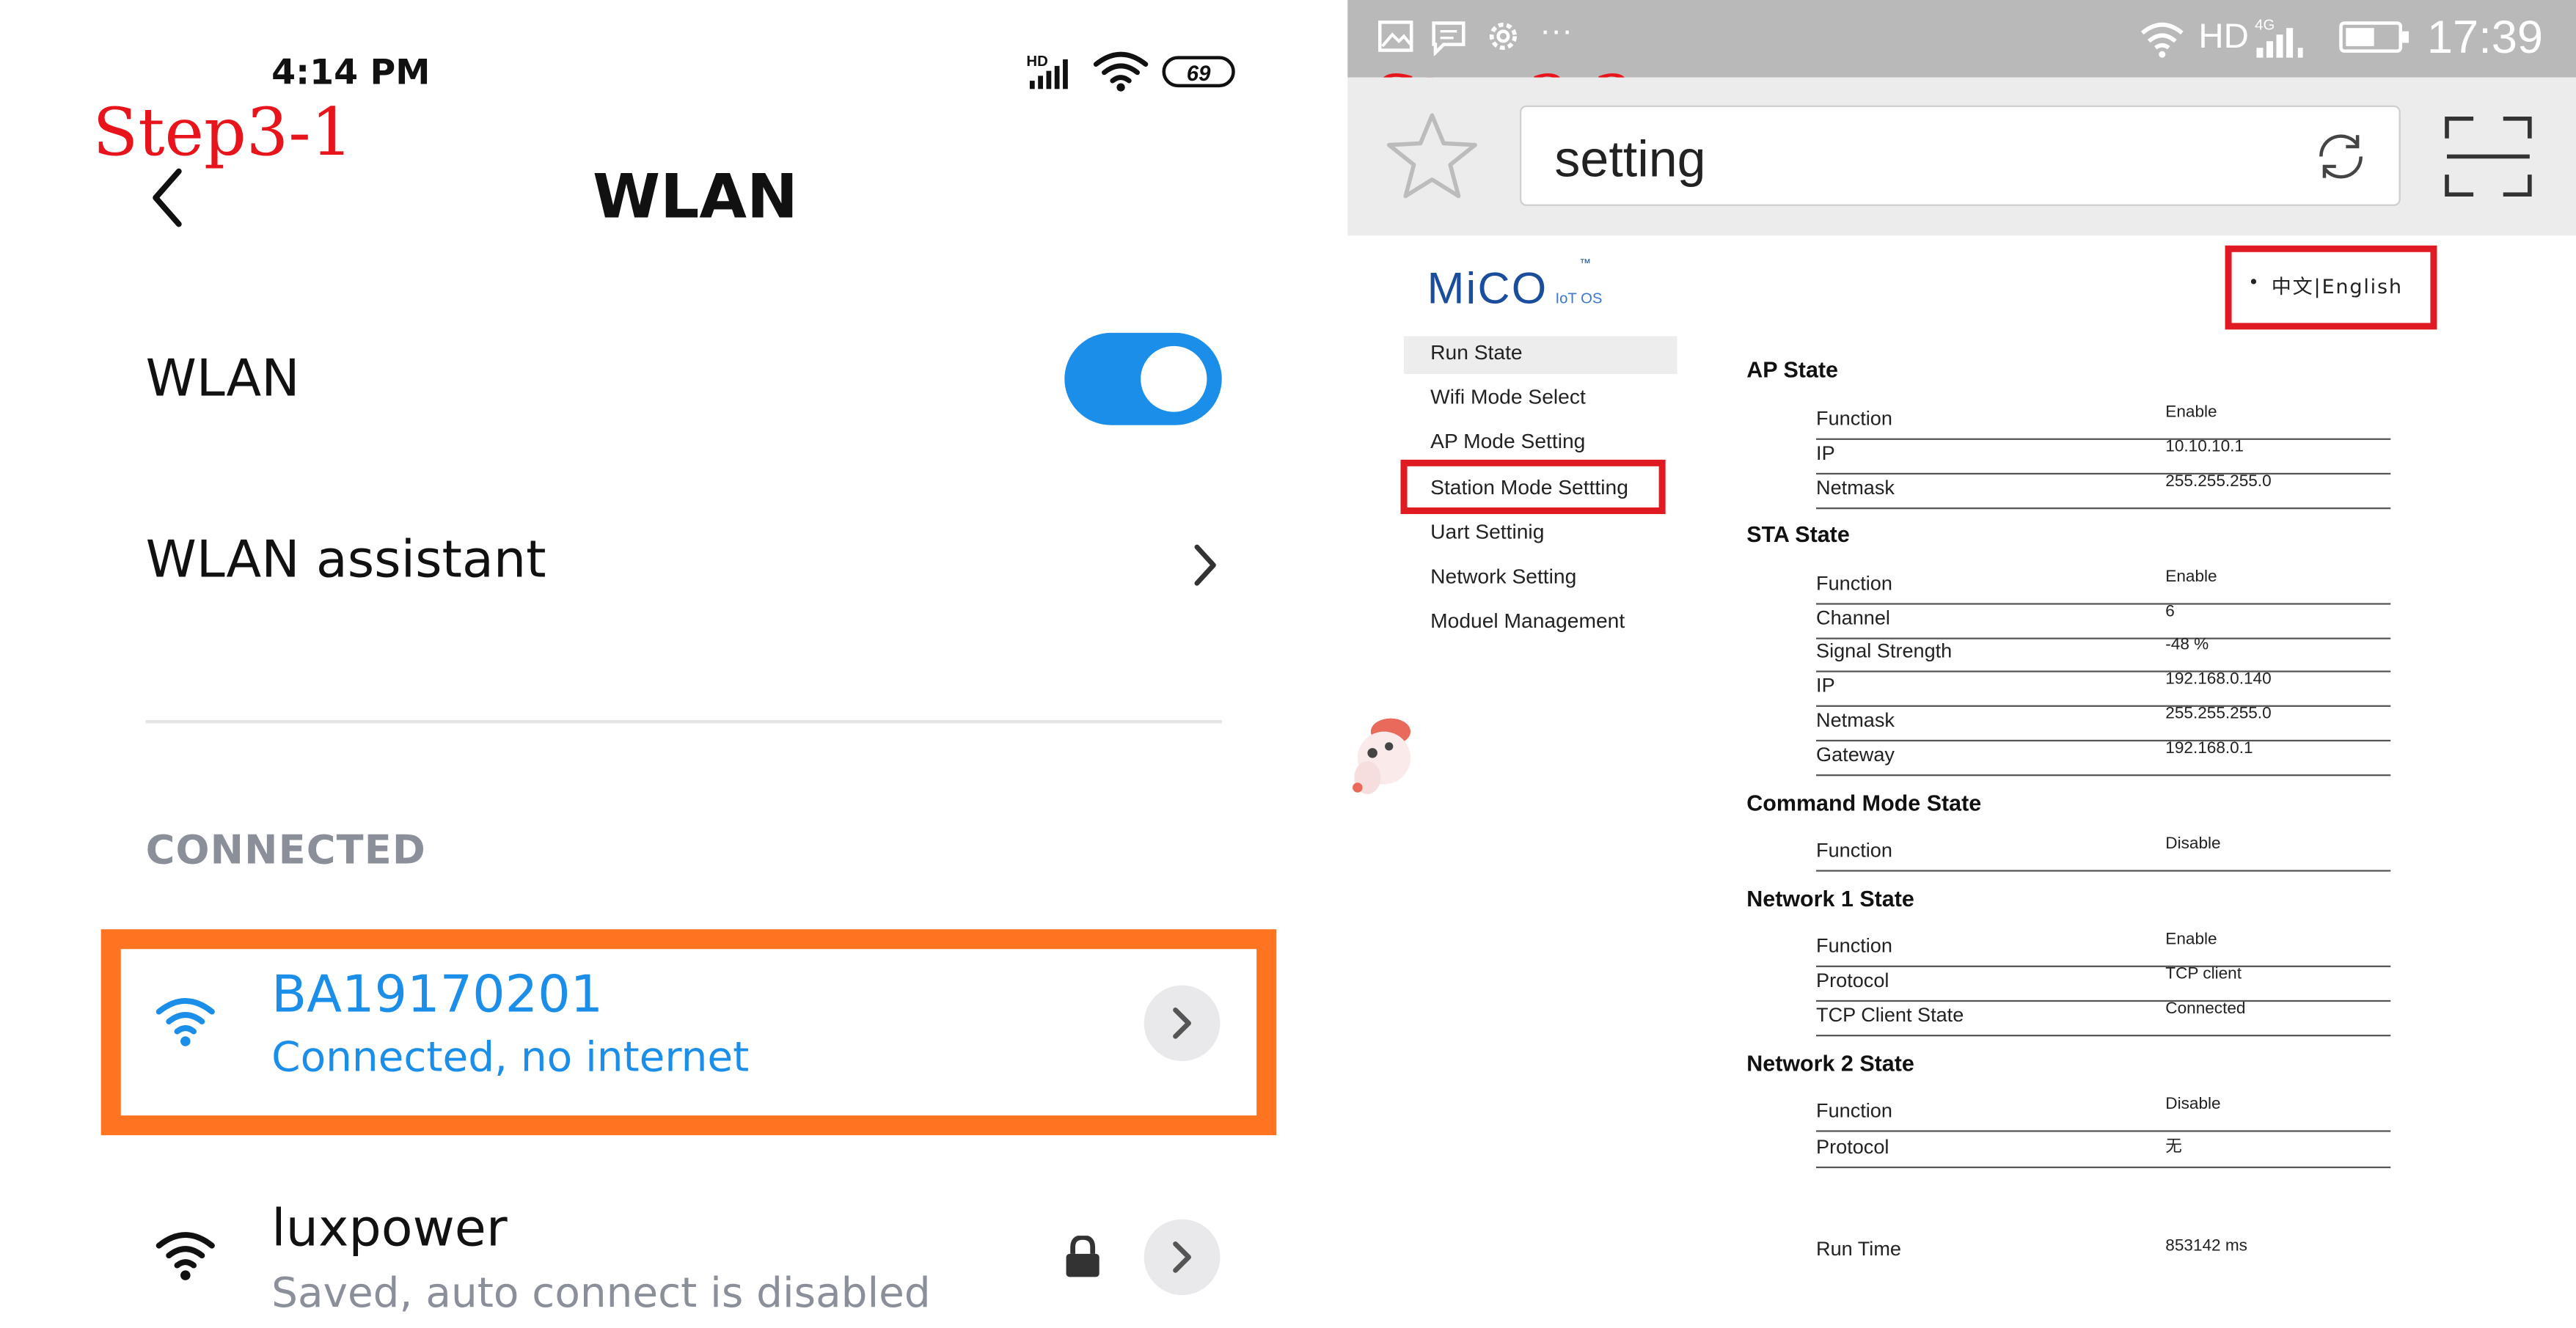 Image resolution: width=2576 pixels, height=1328 pixels. Describe the element at coordinates (2223, 37) in the screenshot. I see `network-type: HD` at that location.